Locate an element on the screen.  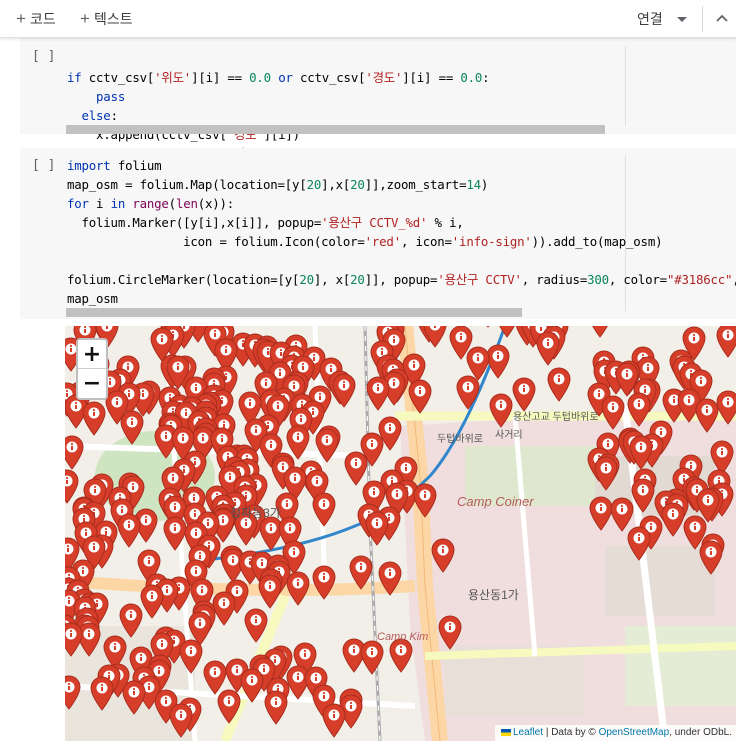
map-label: Camp Coiner is located at coordinates (495, 501).